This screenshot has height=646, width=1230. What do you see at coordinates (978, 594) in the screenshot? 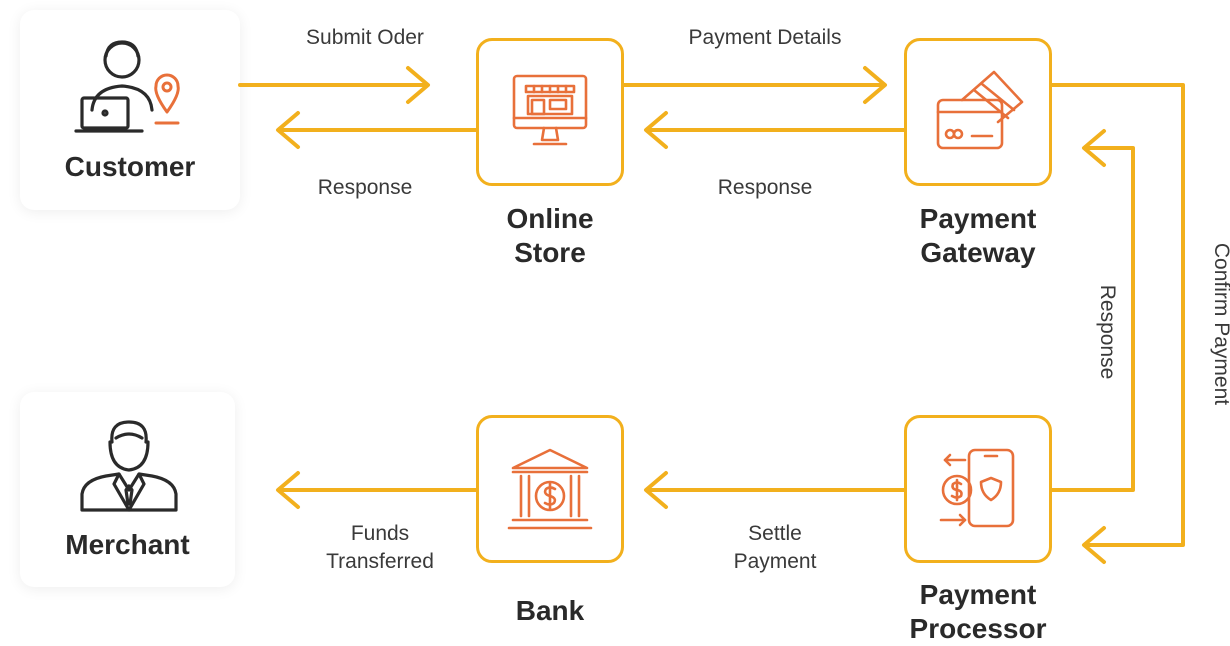
I see `payment-processor-label-line1: Payment` at bounding box center [978, 594].